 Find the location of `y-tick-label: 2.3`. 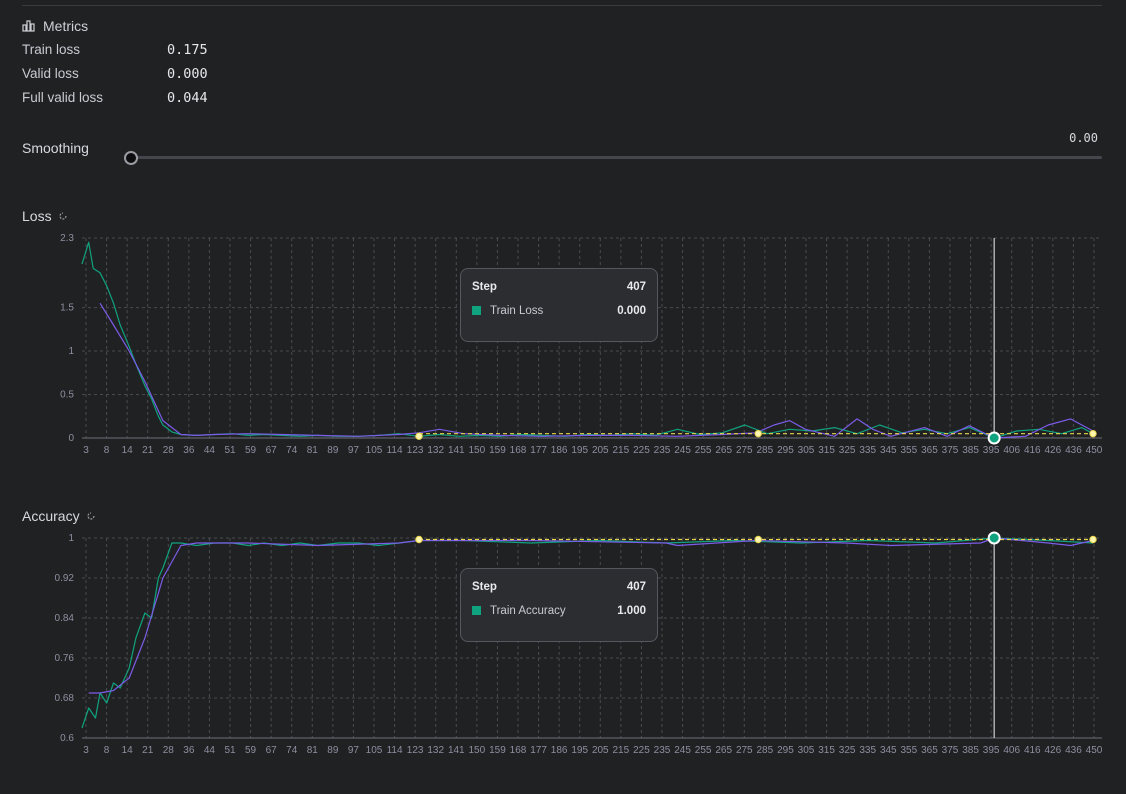

y-tick-label: 2.3 is located at coordinates (67, 238).